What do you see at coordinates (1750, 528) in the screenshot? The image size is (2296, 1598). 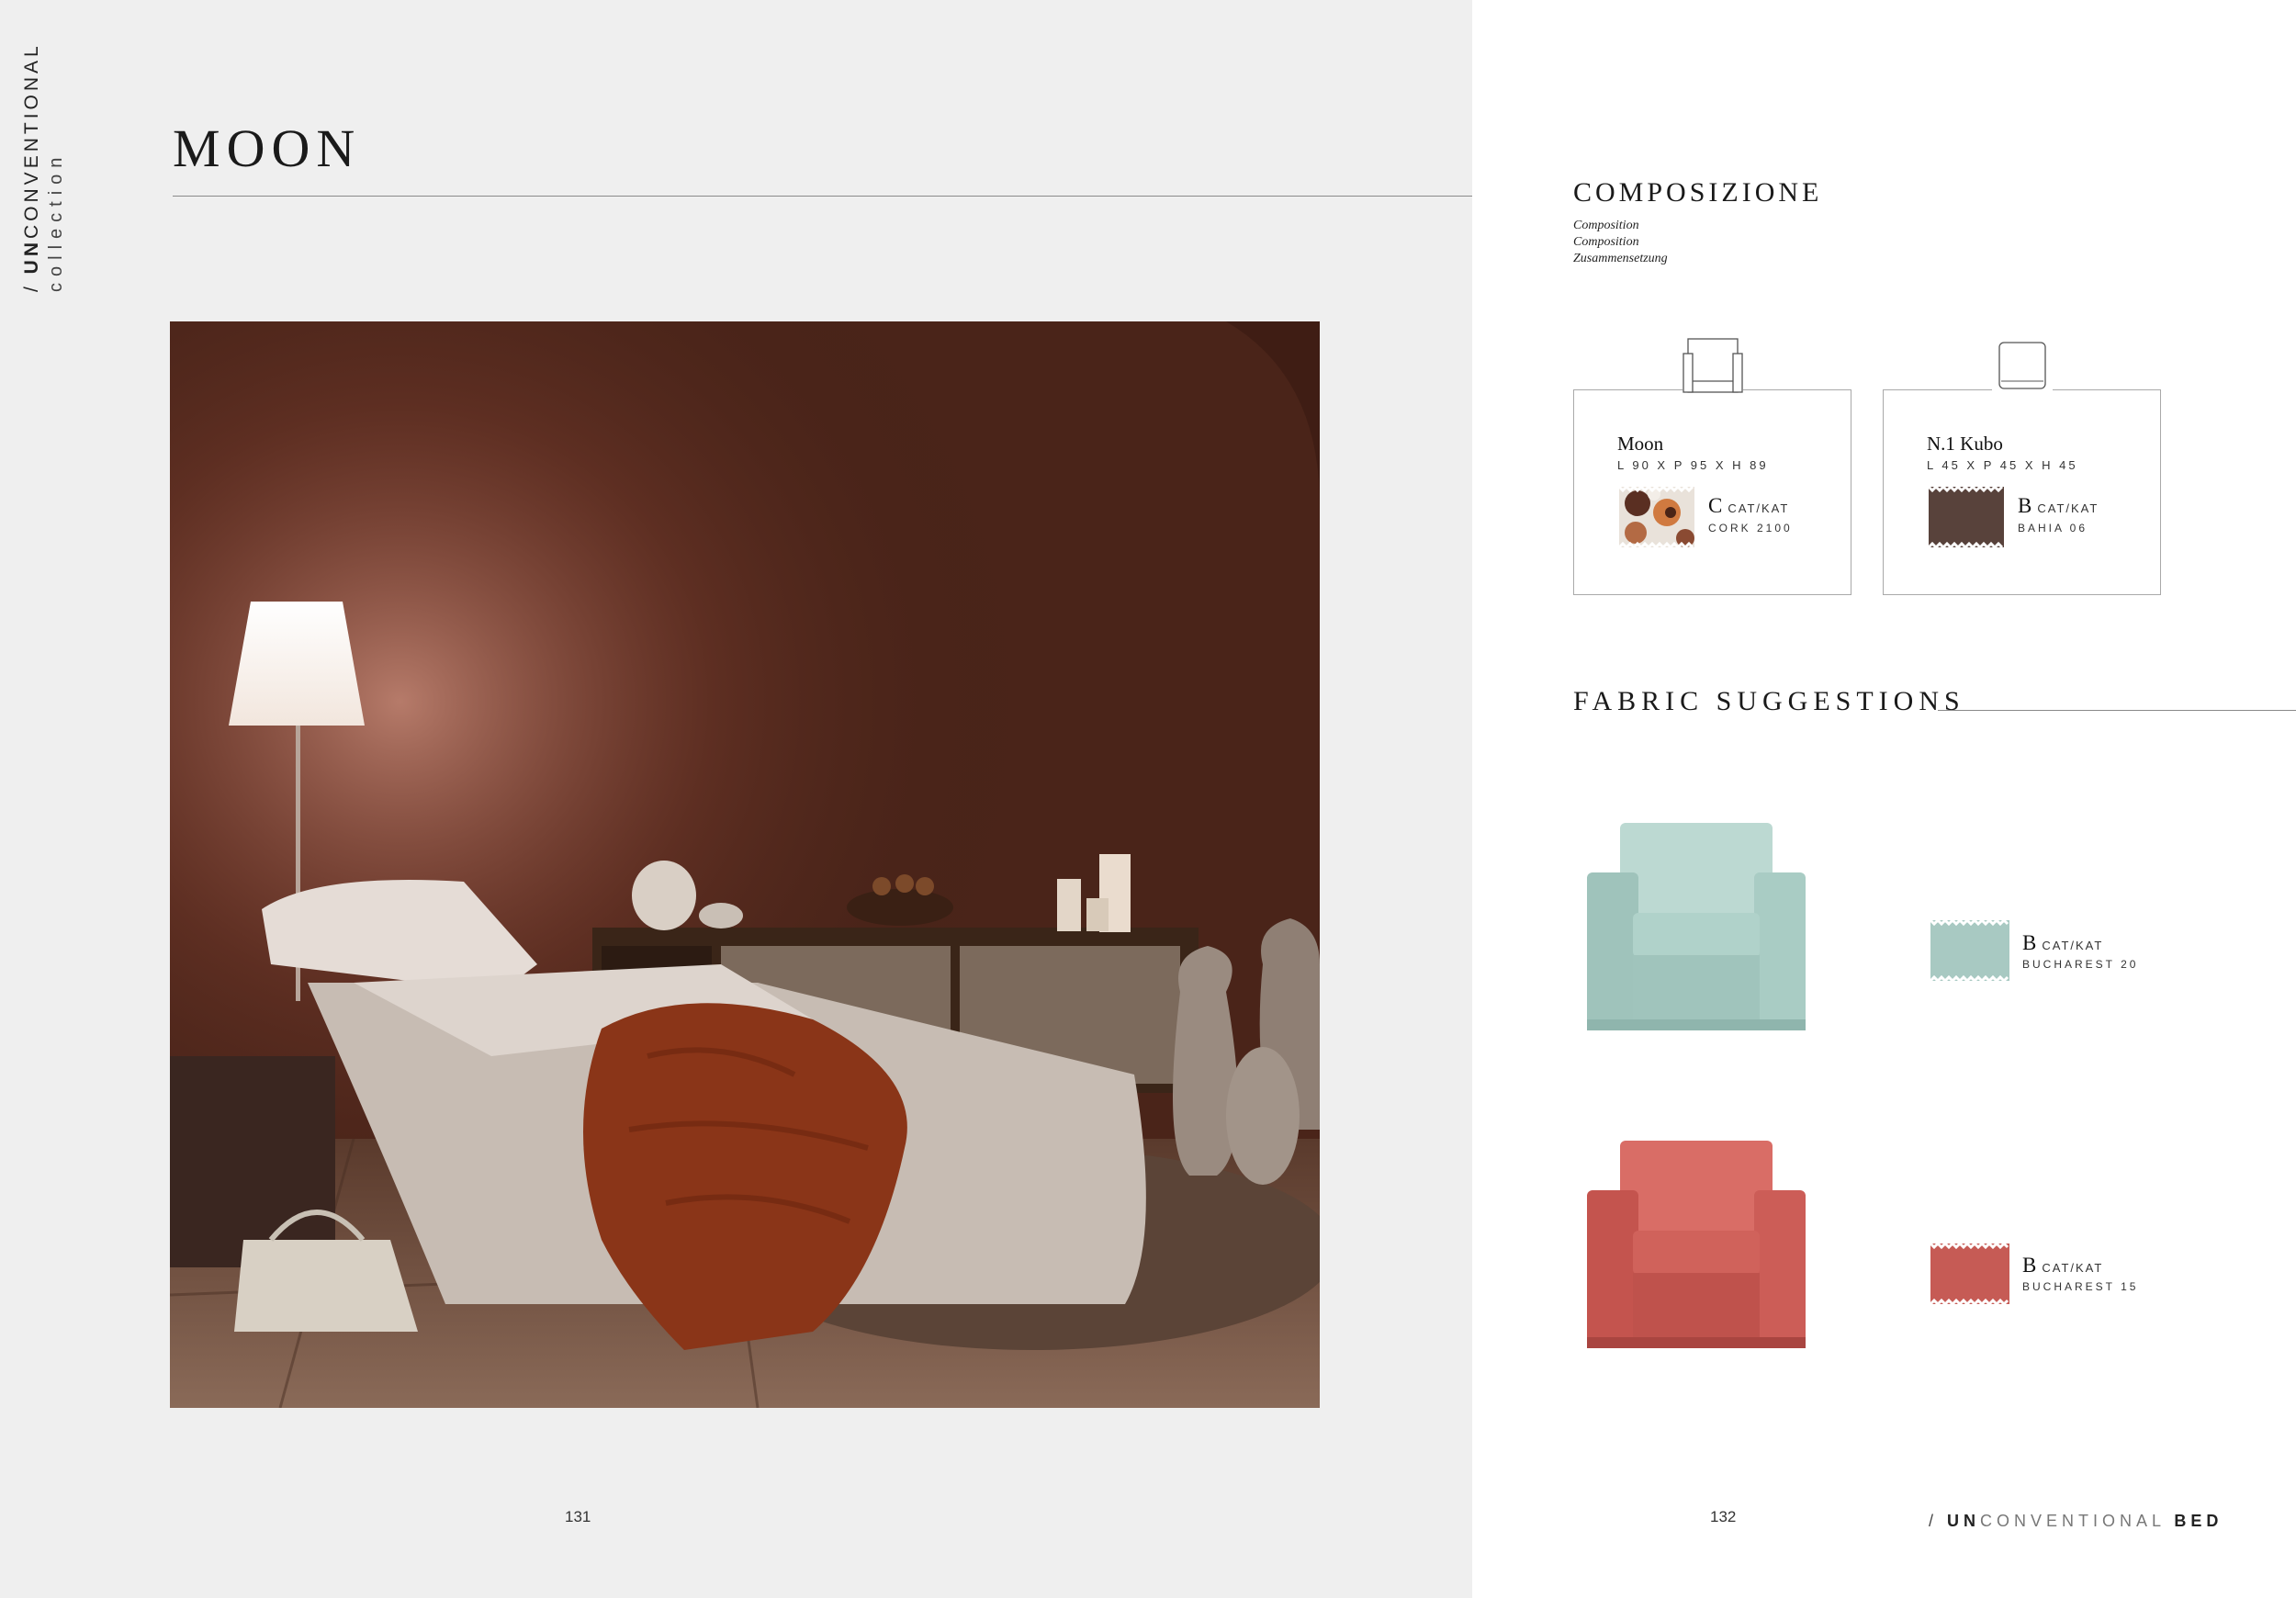 I see `fabric-name: CORK 2100` at bounding box center [1750, 528].